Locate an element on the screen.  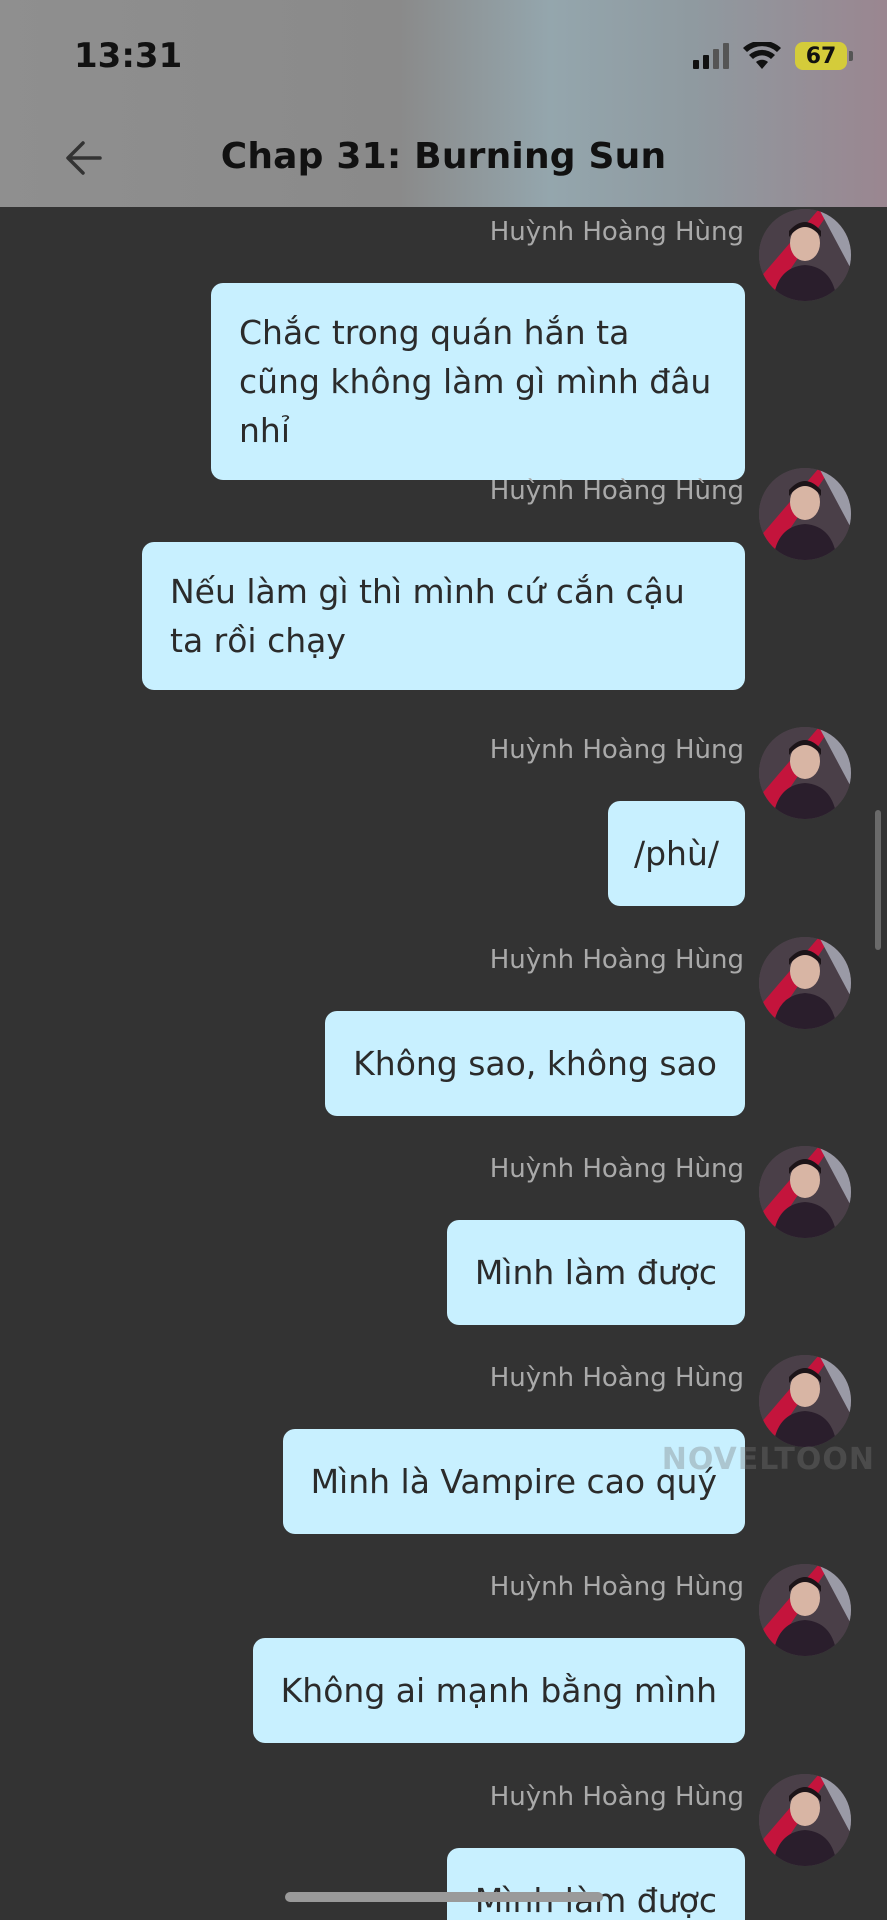
home-indicator is located at coordinates (444, 1897).